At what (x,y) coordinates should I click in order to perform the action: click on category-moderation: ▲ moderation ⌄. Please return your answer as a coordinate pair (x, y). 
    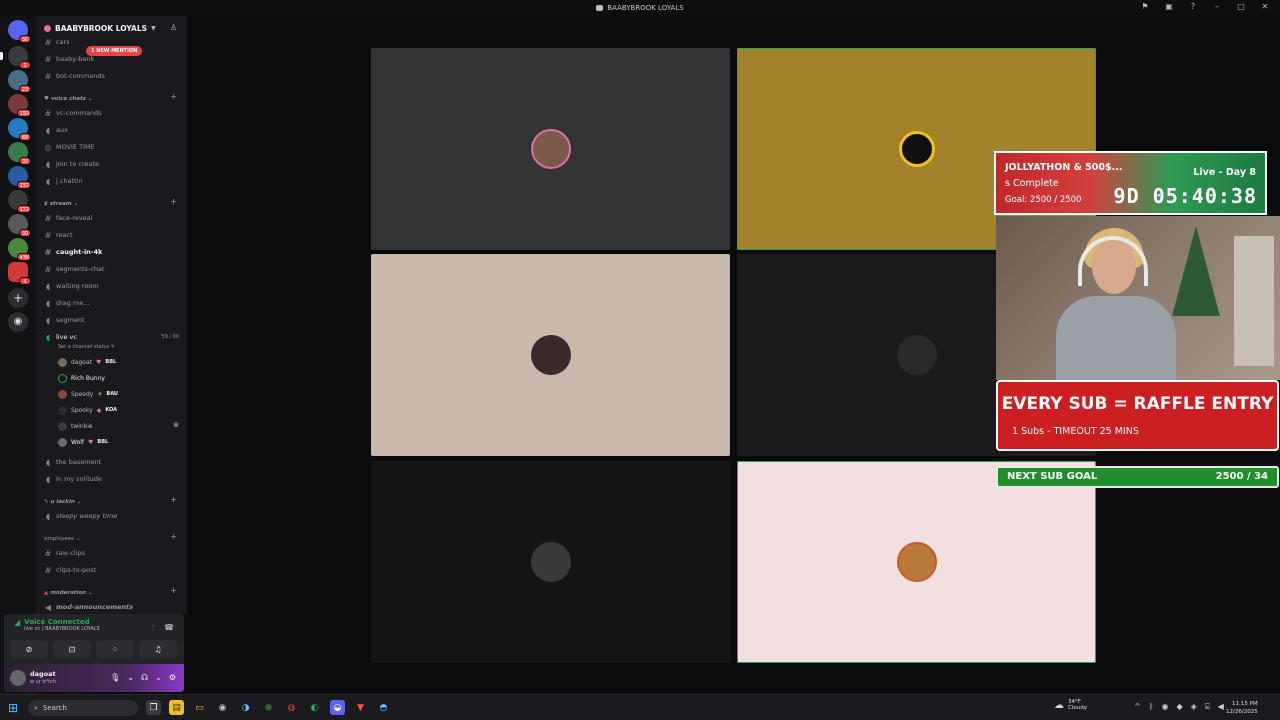
    Looking at the image, I should click on (68, 593).